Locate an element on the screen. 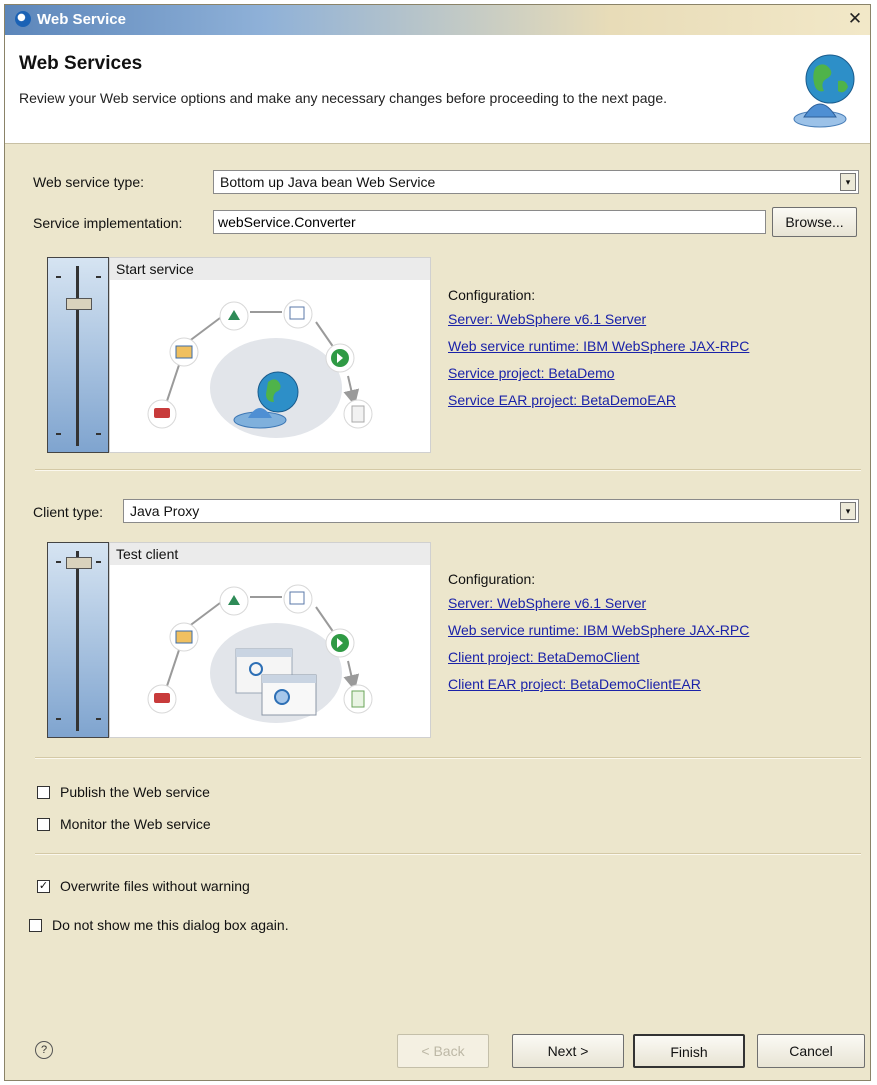  service-impl-field is located at coordinates (489, 222).